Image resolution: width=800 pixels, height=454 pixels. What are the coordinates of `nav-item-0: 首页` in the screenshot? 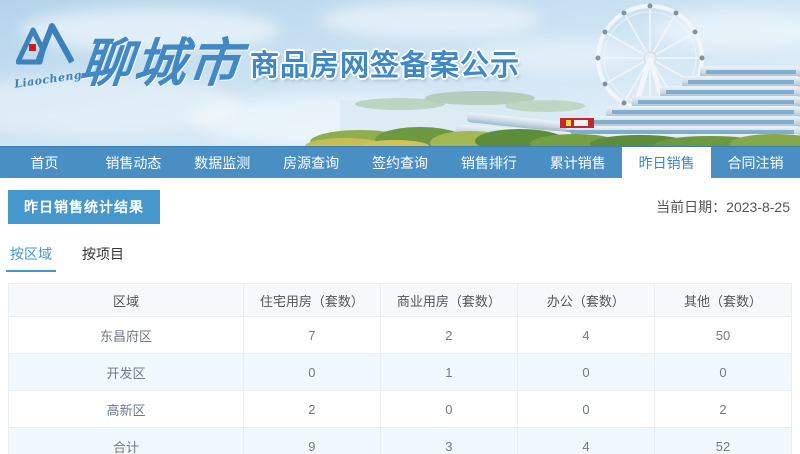 It's located at (44, 162).